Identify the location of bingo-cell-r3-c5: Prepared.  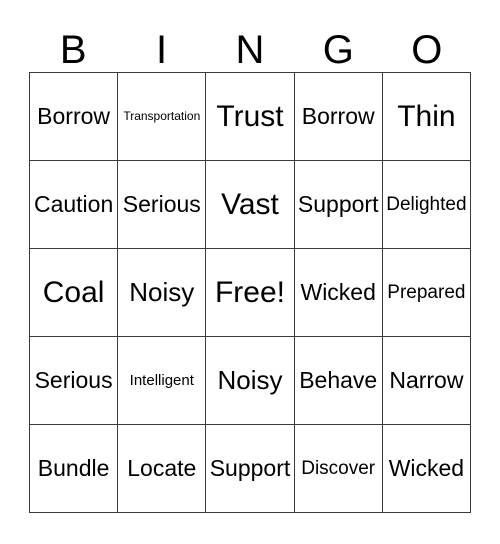
(426, 293).